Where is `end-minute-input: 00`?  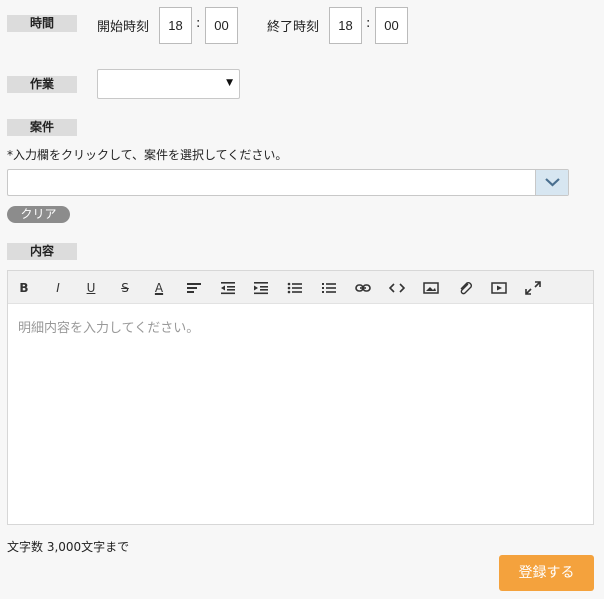 end-minute-input: 00 is located at coordinates (391, 25).